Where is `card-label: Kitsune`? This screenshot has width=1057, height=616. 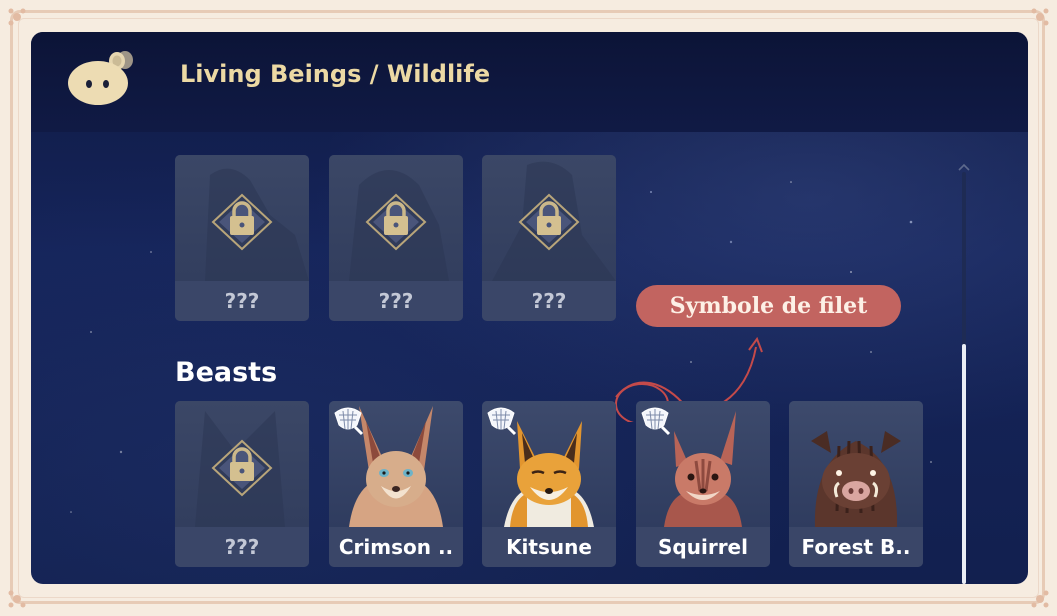 card-label: Kitsune is located at coordinates (549, 547).